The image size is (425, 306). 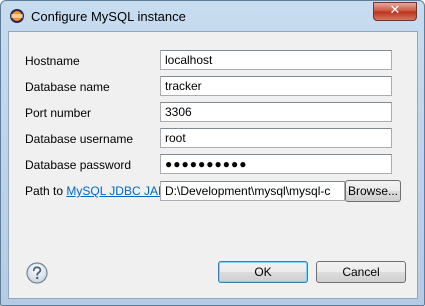 I want to click on ok-button: OK, so click(x=263, y=272).